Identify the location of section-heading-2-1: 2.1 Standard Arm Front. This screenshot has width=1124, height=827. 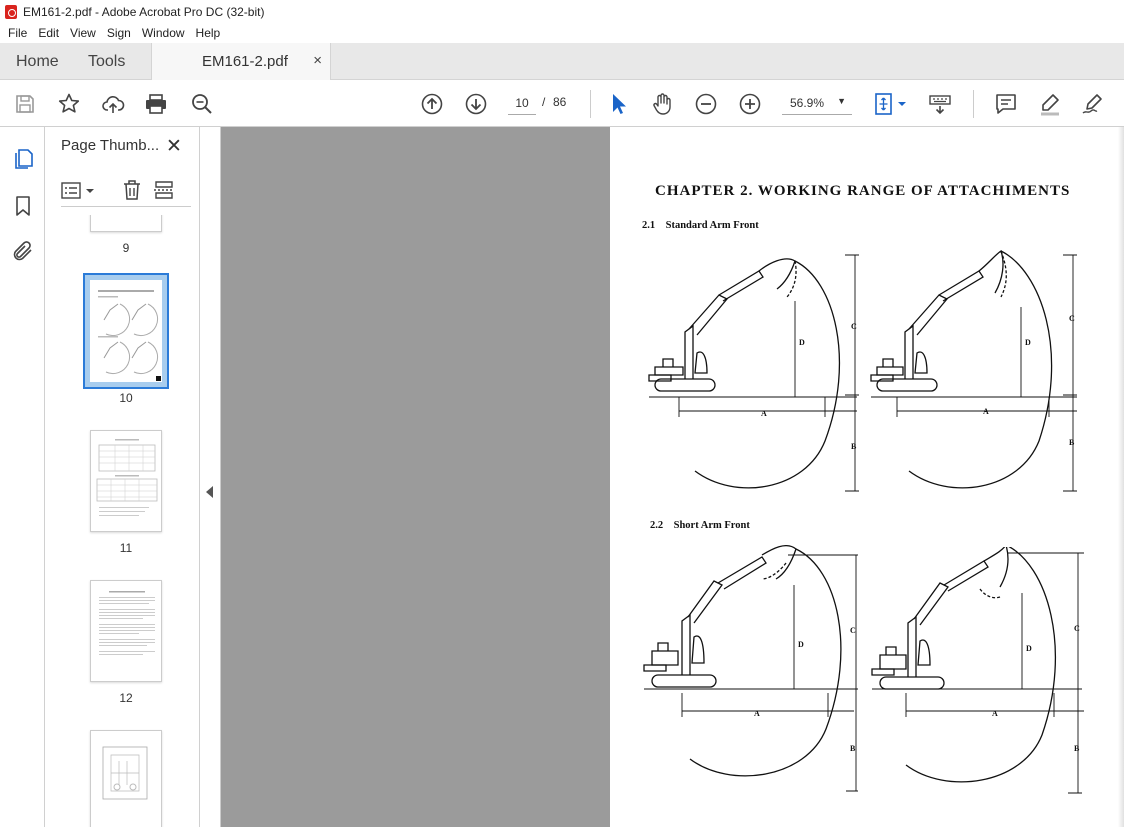
(700, 225).